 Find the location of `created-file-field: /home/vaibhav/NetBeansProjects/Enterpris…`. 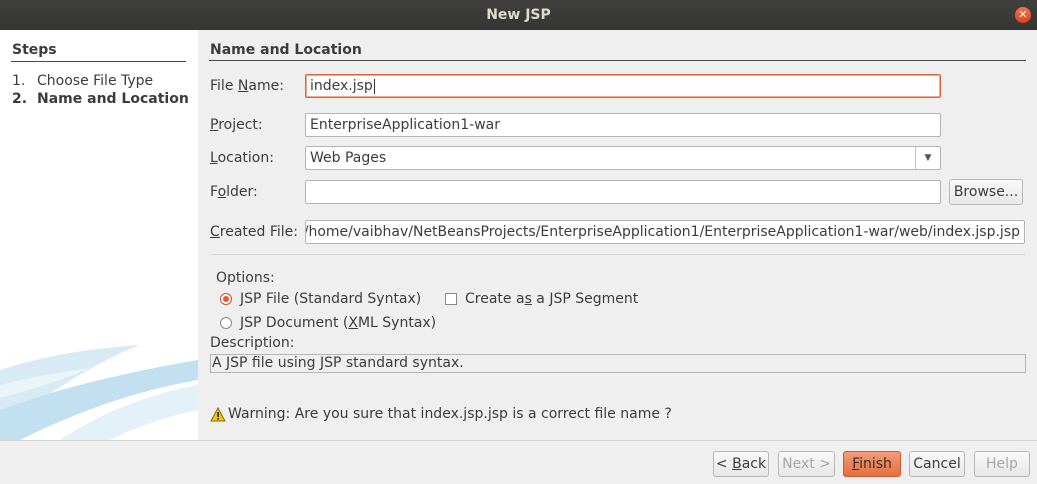

created-file-field: /home/vaibhav/NetBeansProjects/Enterpris… is located at coordinates (665, 232).